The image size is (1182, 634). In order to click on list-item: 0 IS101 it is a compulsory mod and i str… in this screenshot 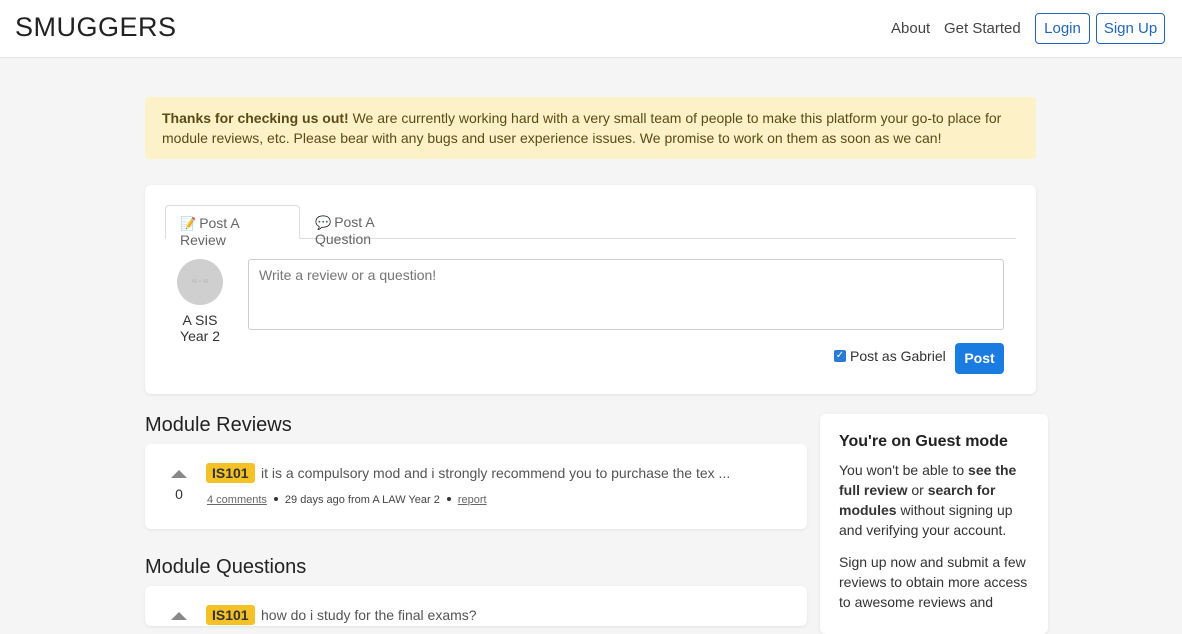, I will do `click(476, 486)`.